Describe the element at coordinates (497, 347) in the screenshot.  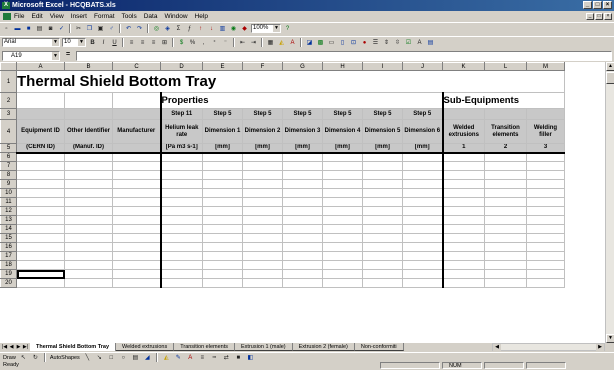
I see `scroll-left-icon: ◀` at that location.